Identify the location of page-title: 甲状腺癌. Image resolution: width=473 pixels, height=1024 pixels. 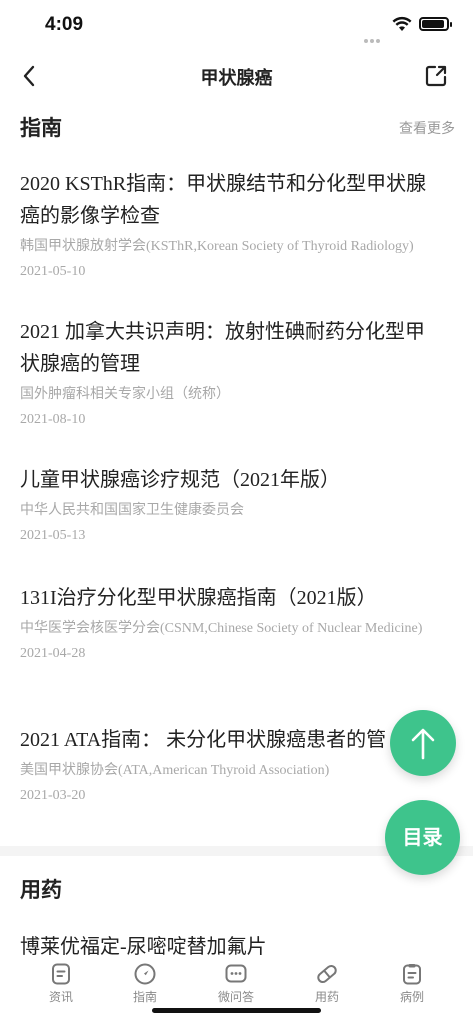
(236, 78).